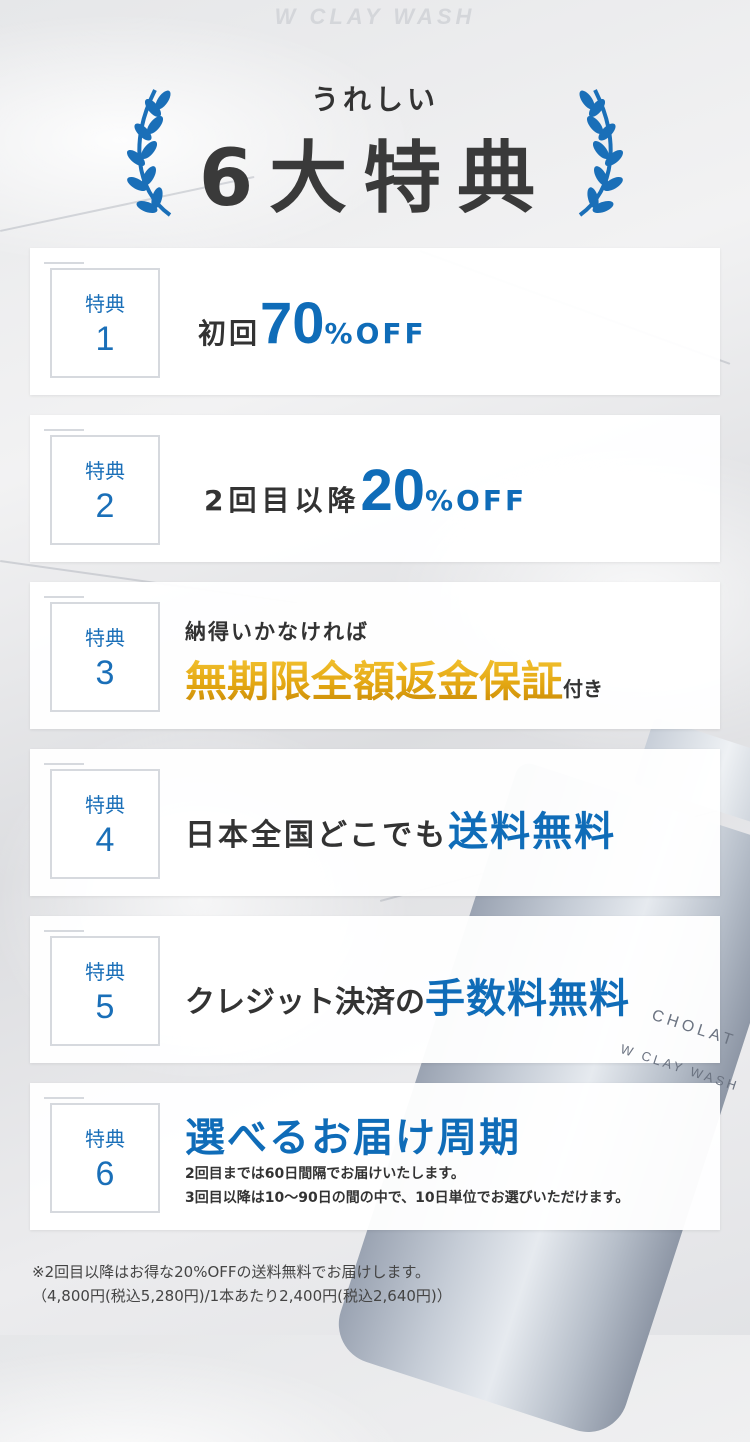 The width and height of the screenshot is (750, 1442). I want to click on benefit-badge: 特典 6, so click(102, 1155).